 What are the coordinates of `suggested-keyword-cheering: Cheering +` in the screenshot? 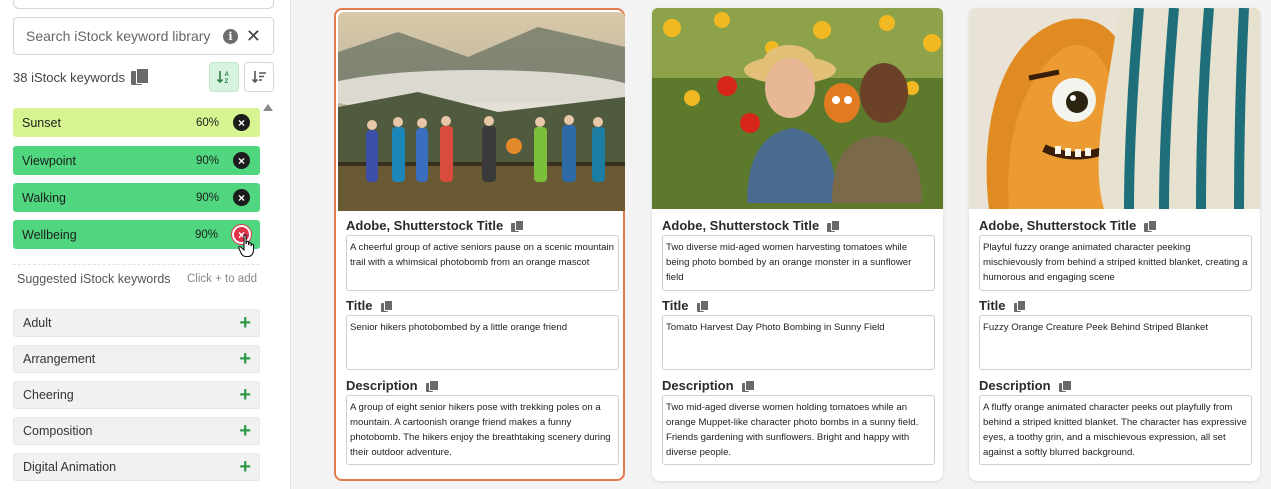 It's located at (136, 395).